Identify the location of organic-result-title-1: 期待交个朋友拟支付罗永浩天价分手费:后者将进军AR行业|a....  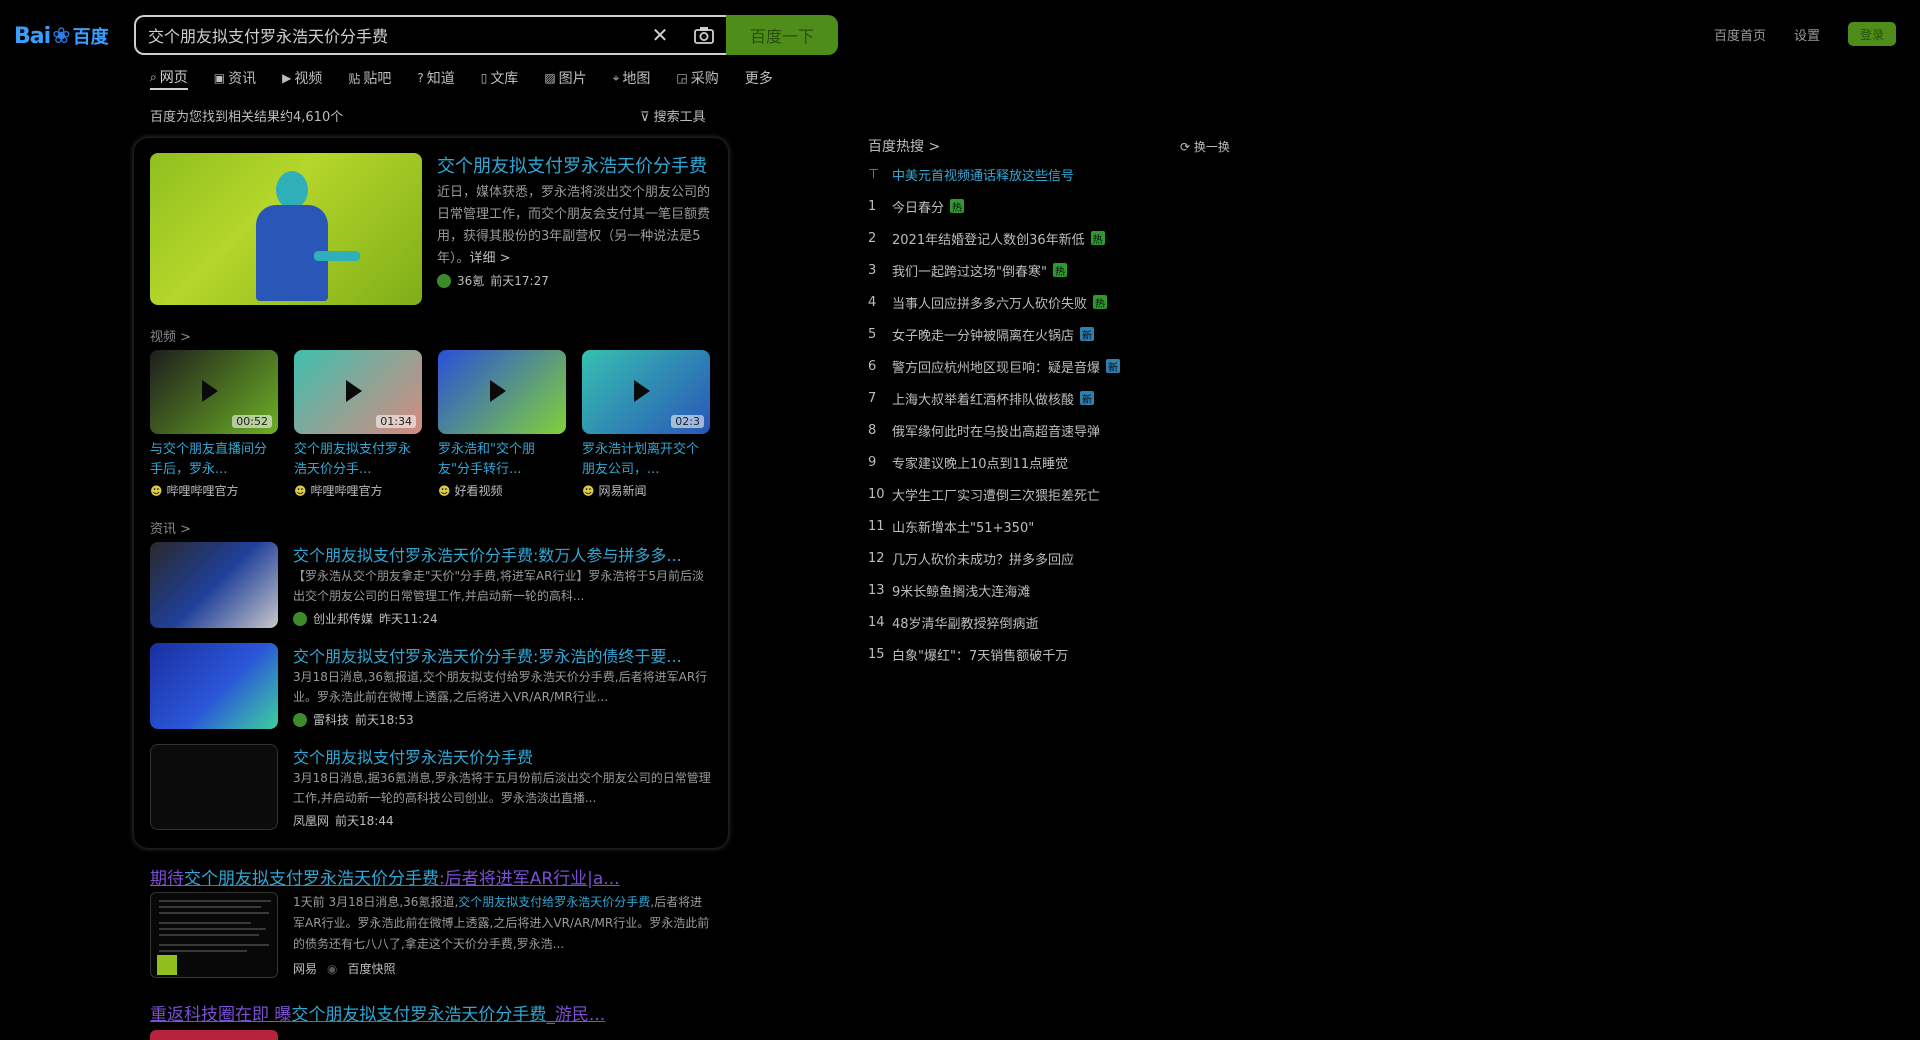
(385, 876).